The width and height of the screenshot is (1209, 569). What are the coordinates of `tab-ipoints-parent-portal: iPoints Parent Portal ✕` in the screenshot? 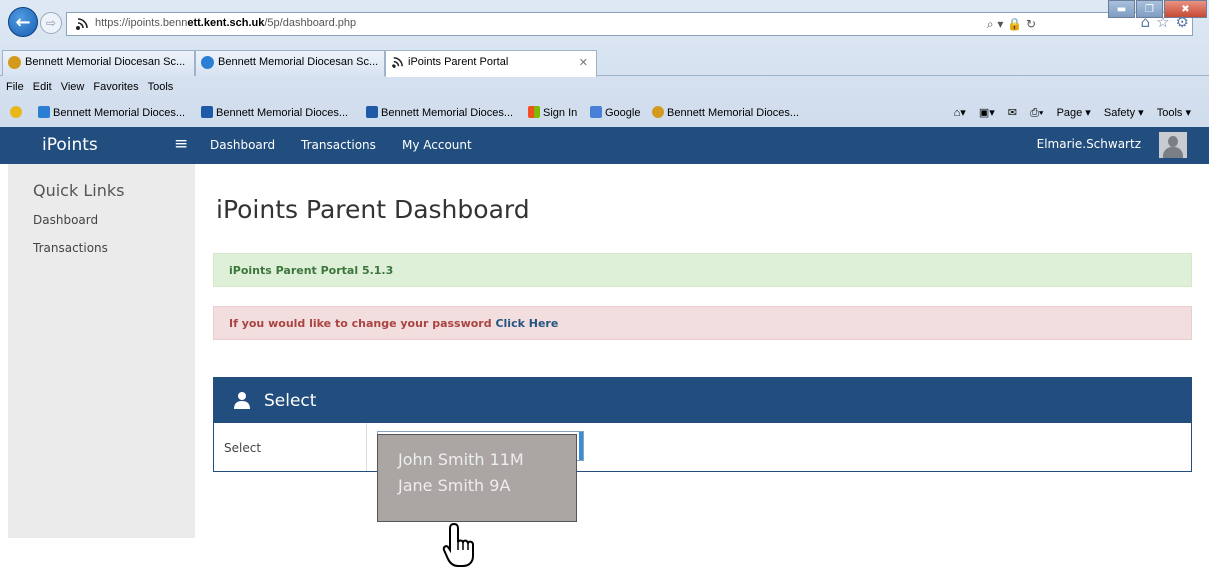 It's located at (491, 63).